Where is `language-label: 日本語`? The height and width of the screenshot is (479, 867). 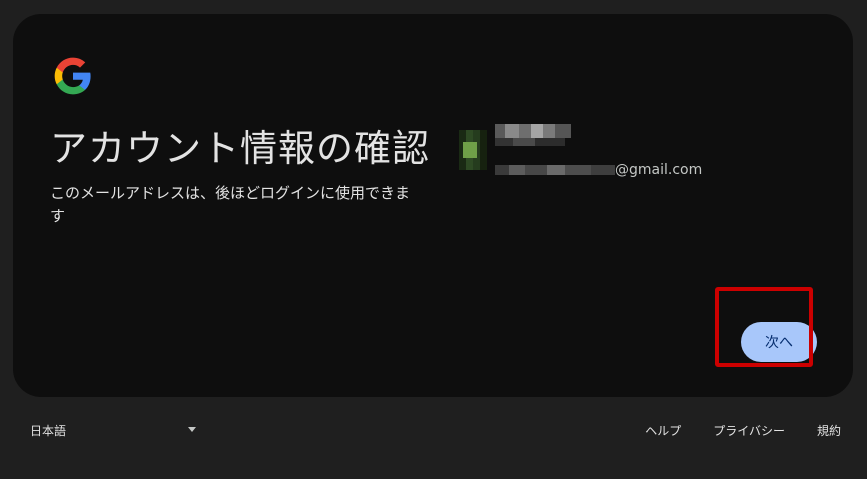
language-label: 日本語 is located at coordinates (48, 430).